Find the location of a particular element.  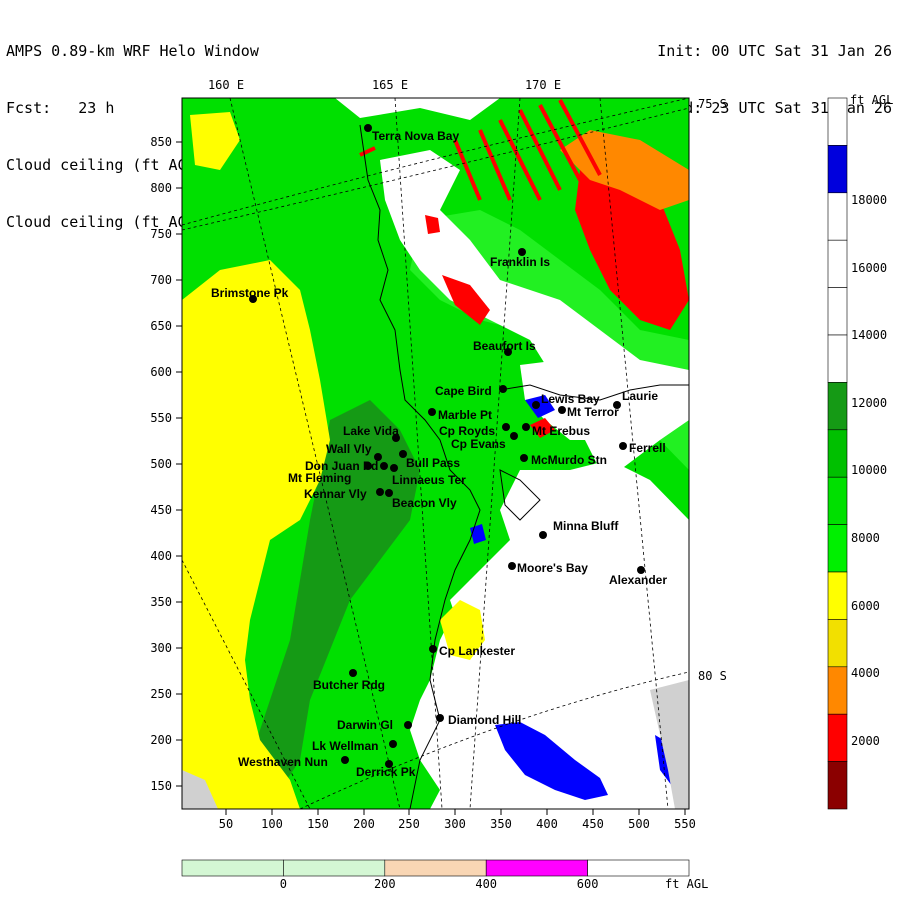

terrain-bar-label: 600 is located at coordinates (588, 884).